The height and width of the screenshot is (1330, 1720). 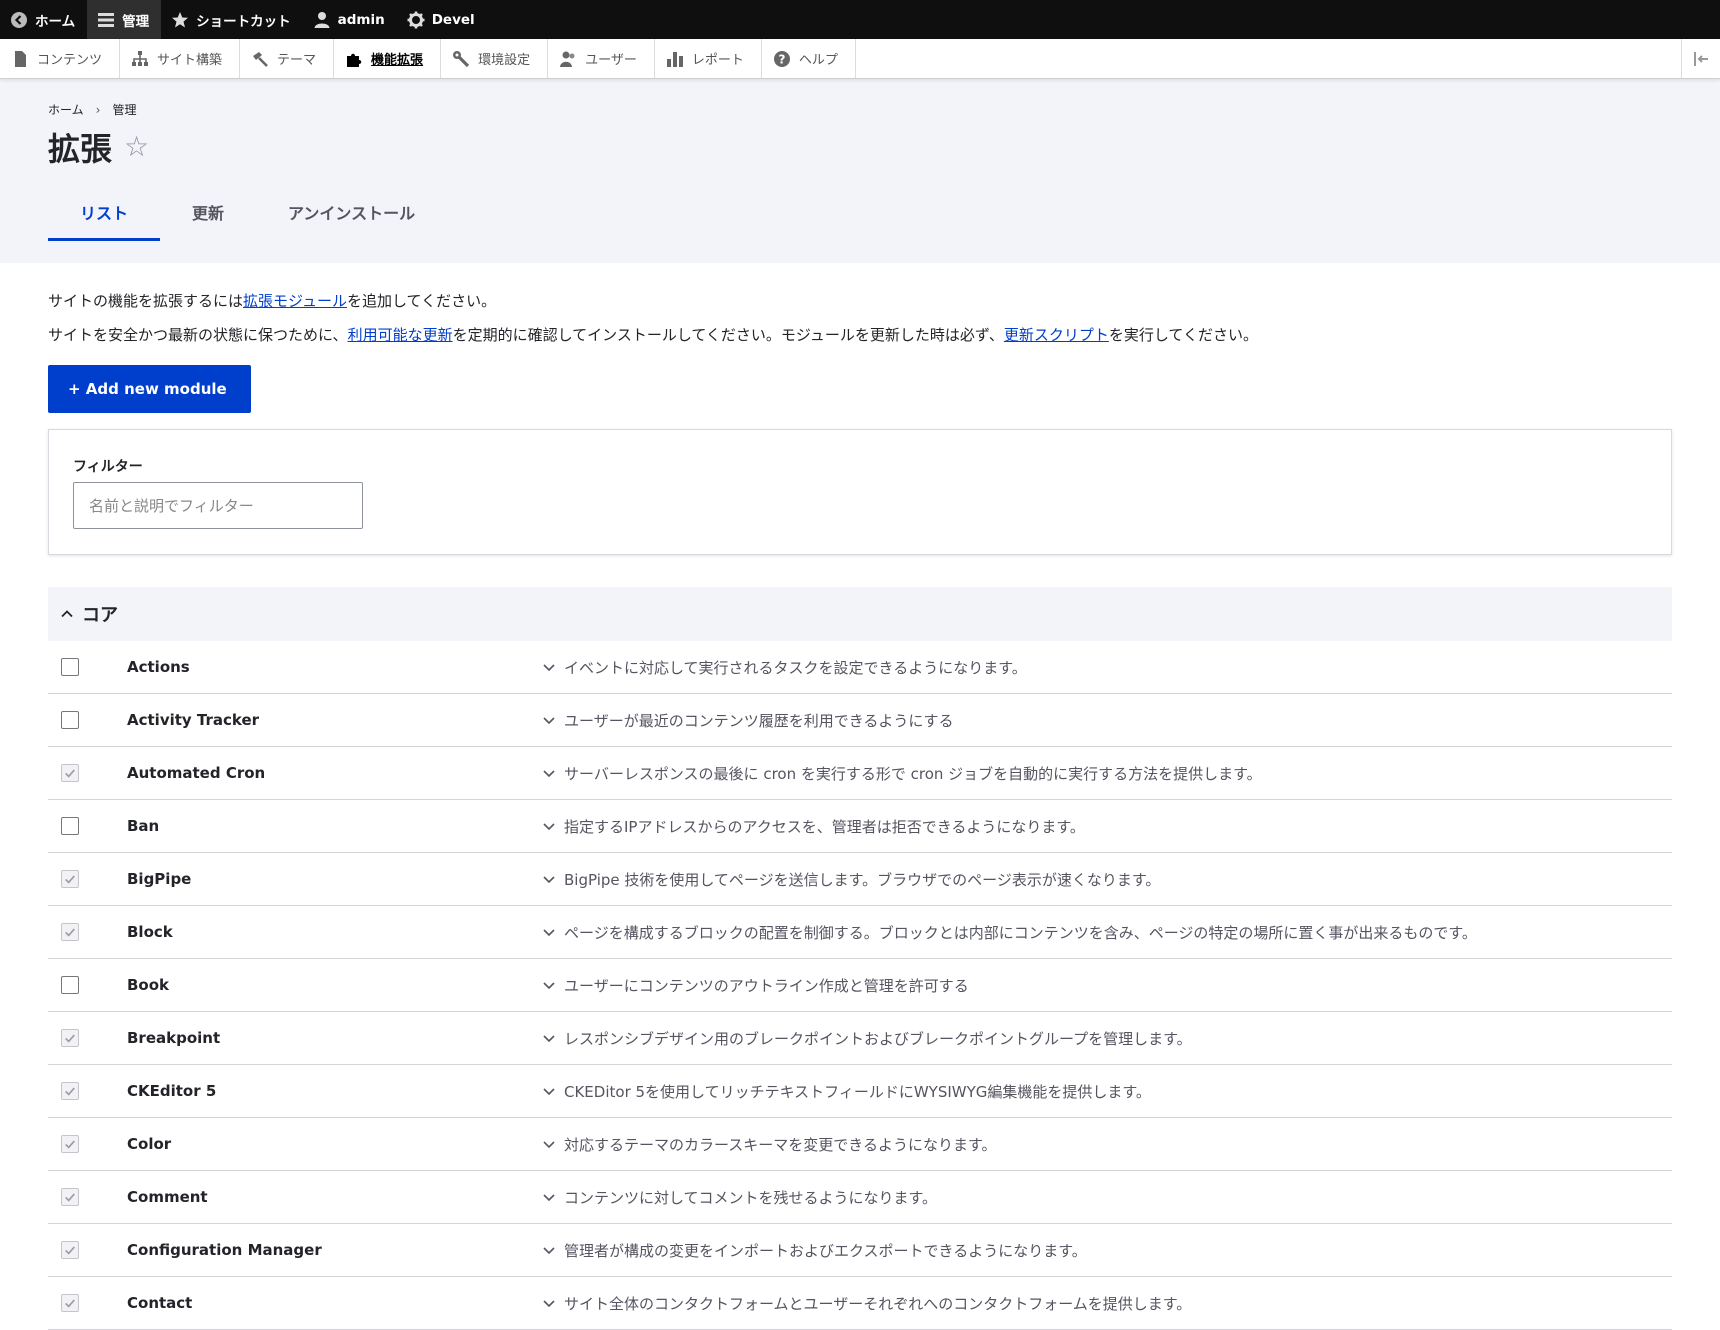 What do you see at coordinates (334, 1250) in the screenshot?
I see `module-name: Configuration Manager` at bounding box center [334, 1250].